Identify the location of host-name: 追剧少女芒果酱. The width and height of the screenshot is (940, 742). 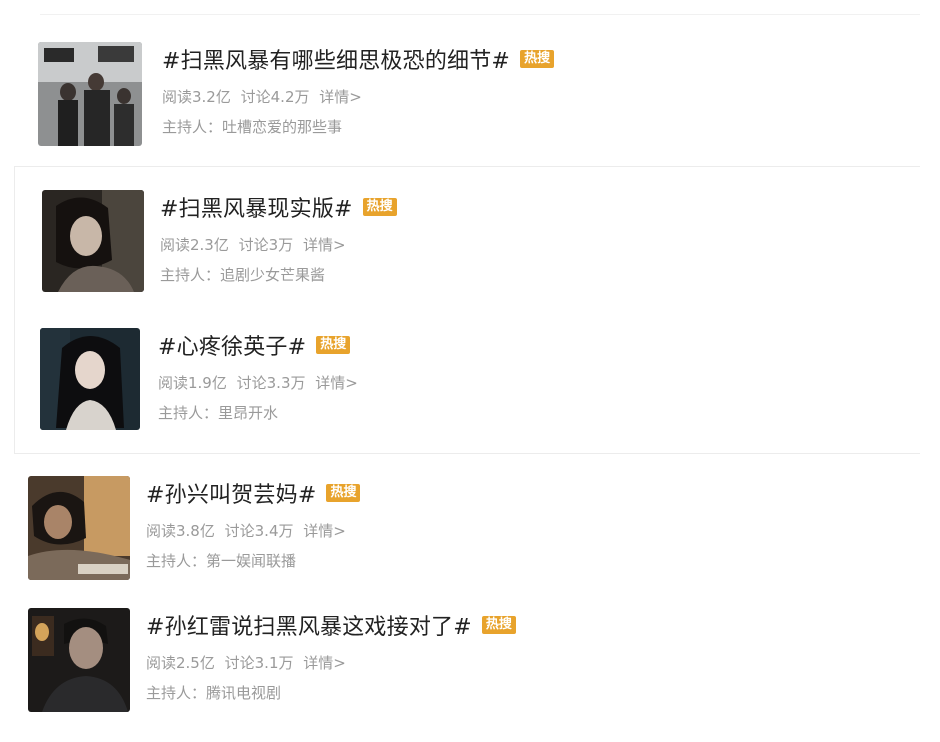
(272, 275).